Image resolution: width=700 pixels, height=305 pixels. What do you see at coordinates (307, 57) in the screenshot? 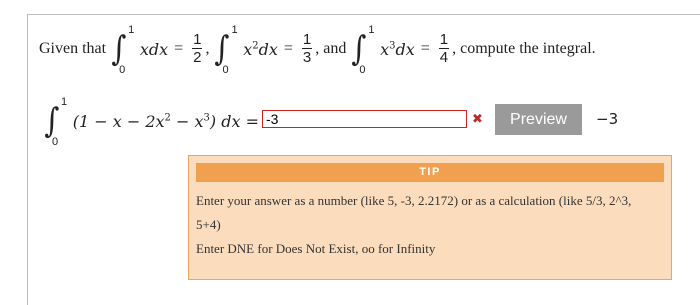
I see `fraction-denominator: 3` at bounding box center [307, 57].